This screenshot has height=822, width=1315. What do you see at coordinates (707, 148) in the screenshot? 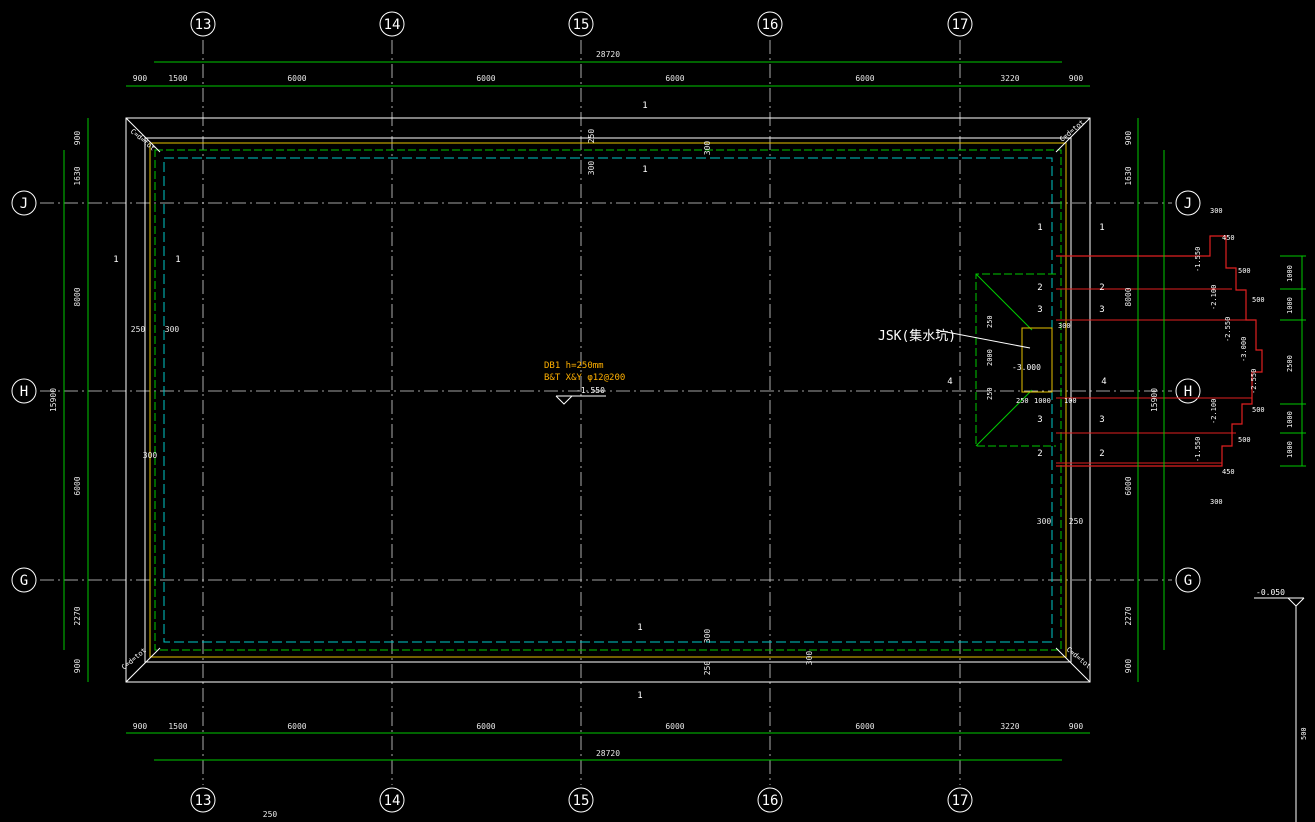
I see `wall-dim-300-top-2: 300` at bounding box center [707, 148].